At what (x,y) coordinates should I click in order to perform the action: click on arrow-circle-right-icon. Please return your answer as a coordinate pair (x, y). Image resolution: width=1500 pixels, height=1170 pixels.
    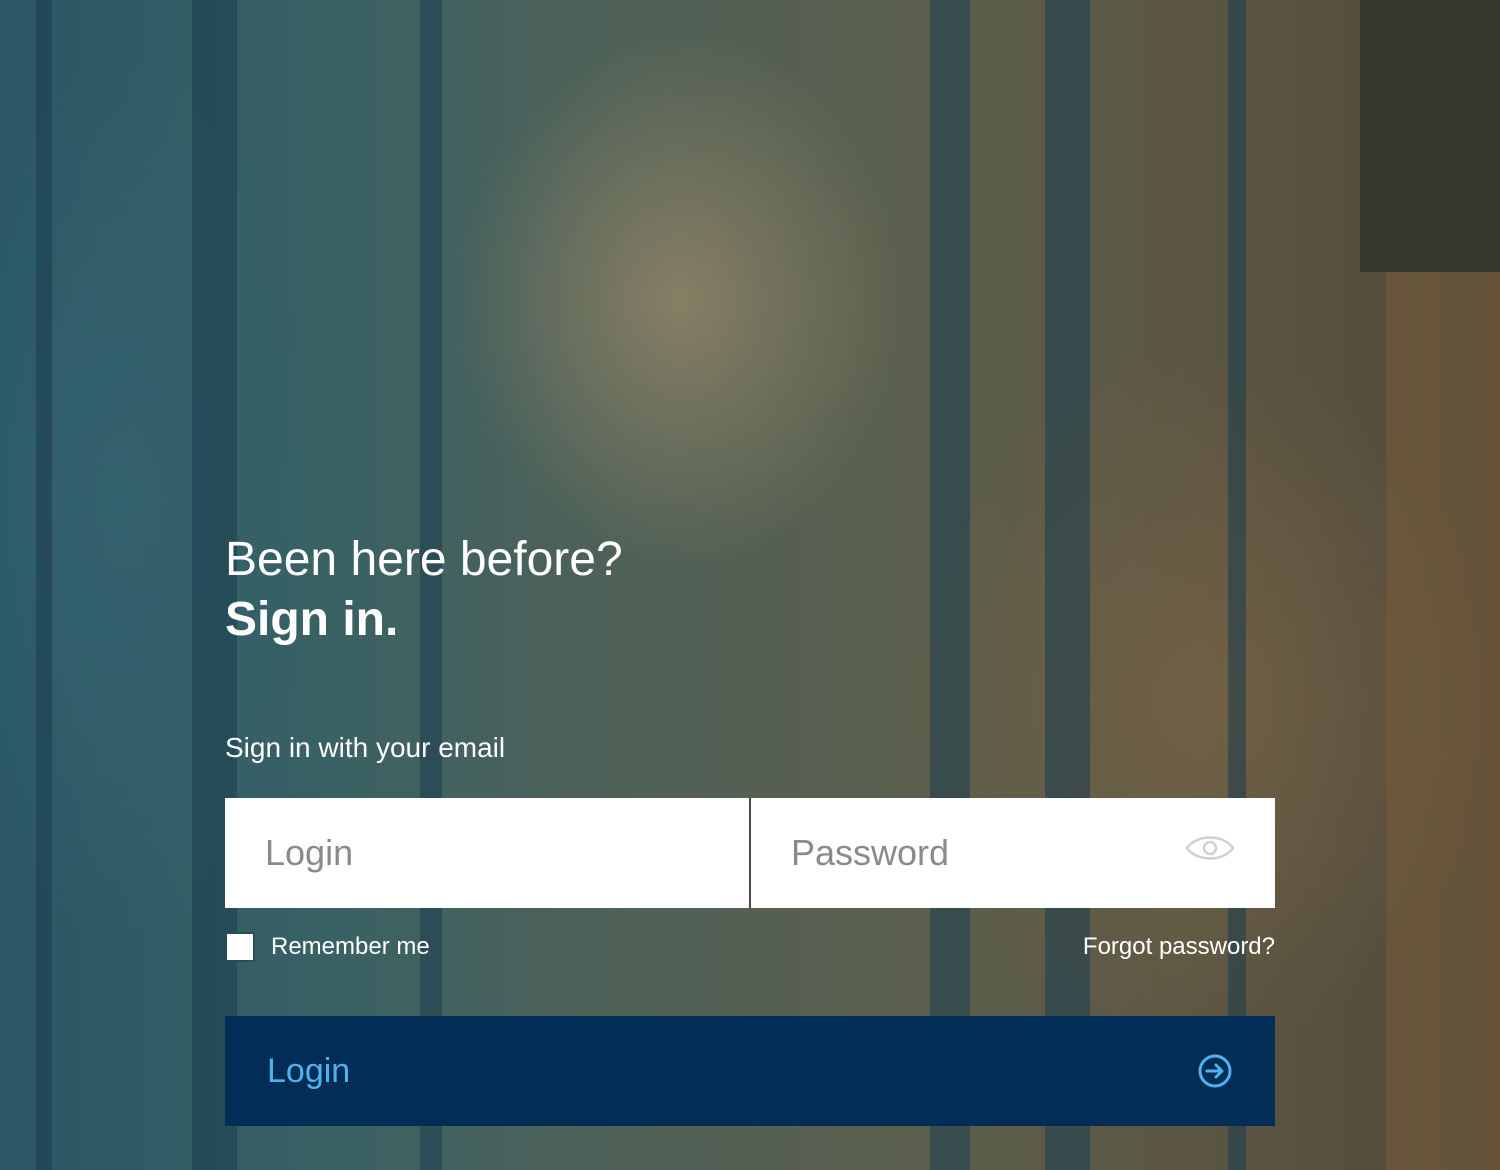
    Looking at the image, I should click on (1215, 1071).